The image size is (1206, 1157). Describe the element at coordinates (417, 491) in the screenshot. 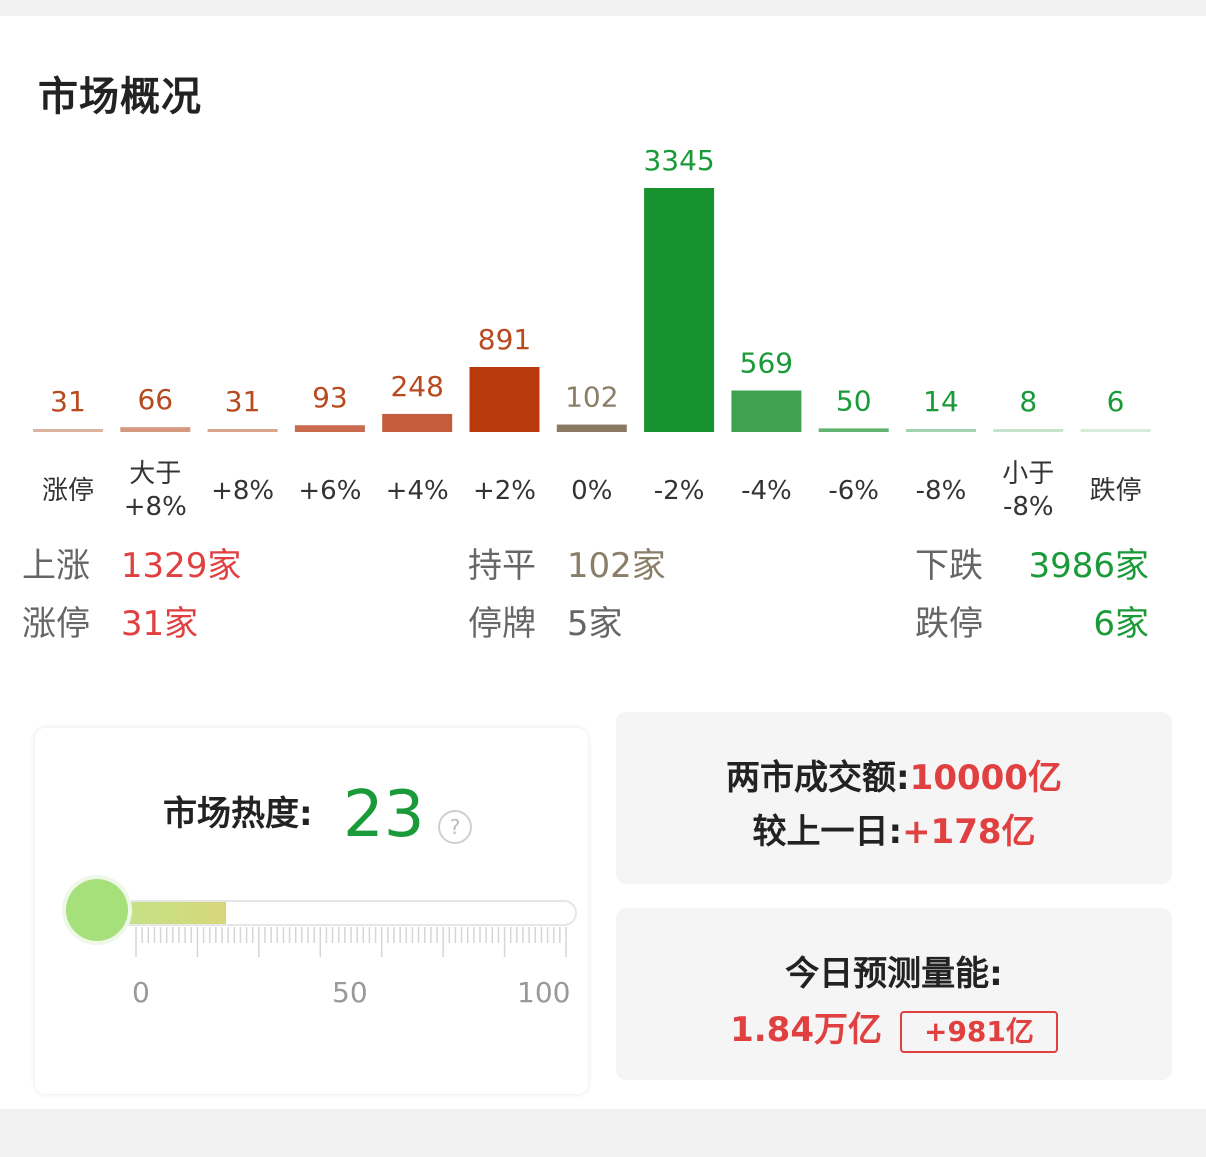

I see `category-label-4: +4%` at that location.